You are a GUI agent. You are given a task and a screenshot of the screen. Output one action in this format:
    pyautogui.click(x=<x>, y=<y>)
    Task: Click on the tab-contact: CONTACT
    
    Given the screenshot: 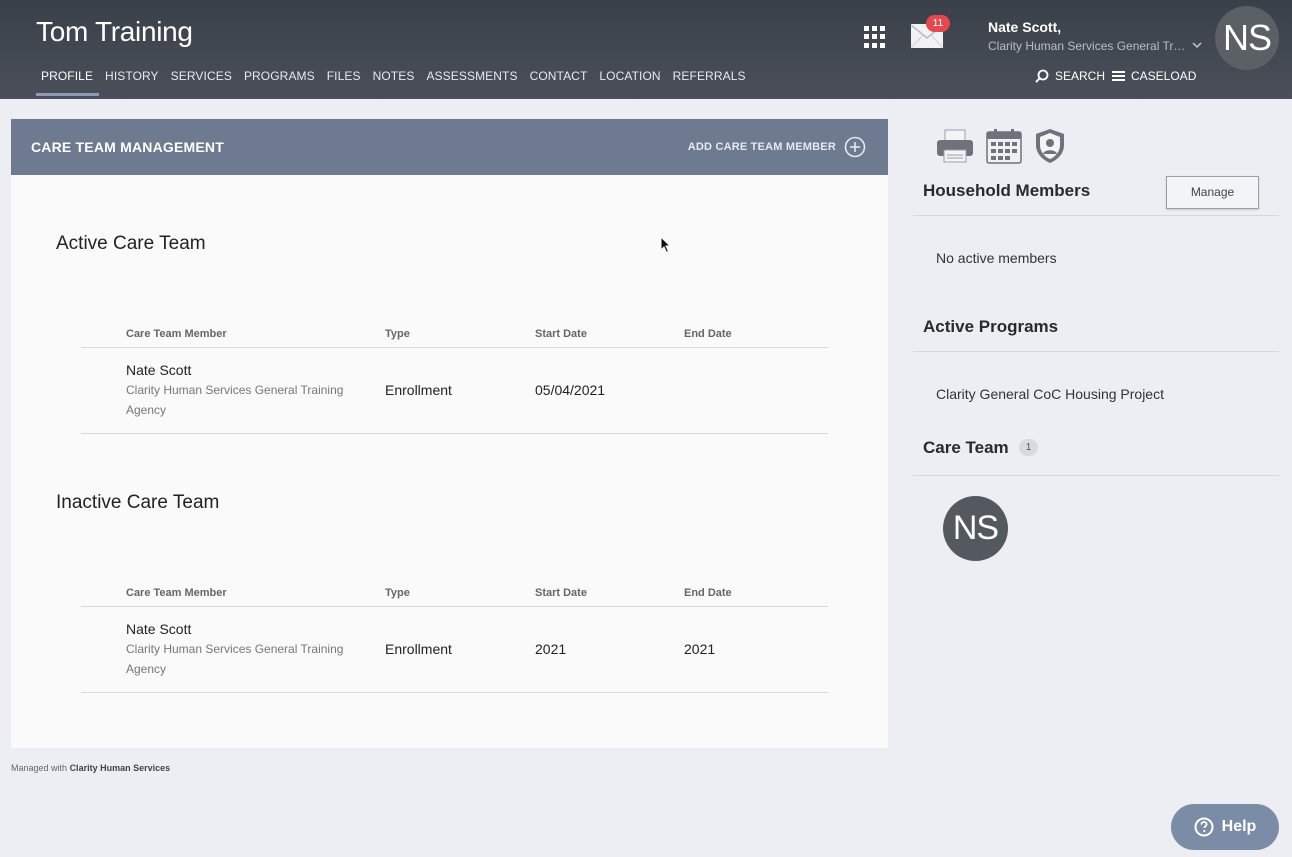 What is the action you would take?
    pyautogui.click(x=559, y=79)
    